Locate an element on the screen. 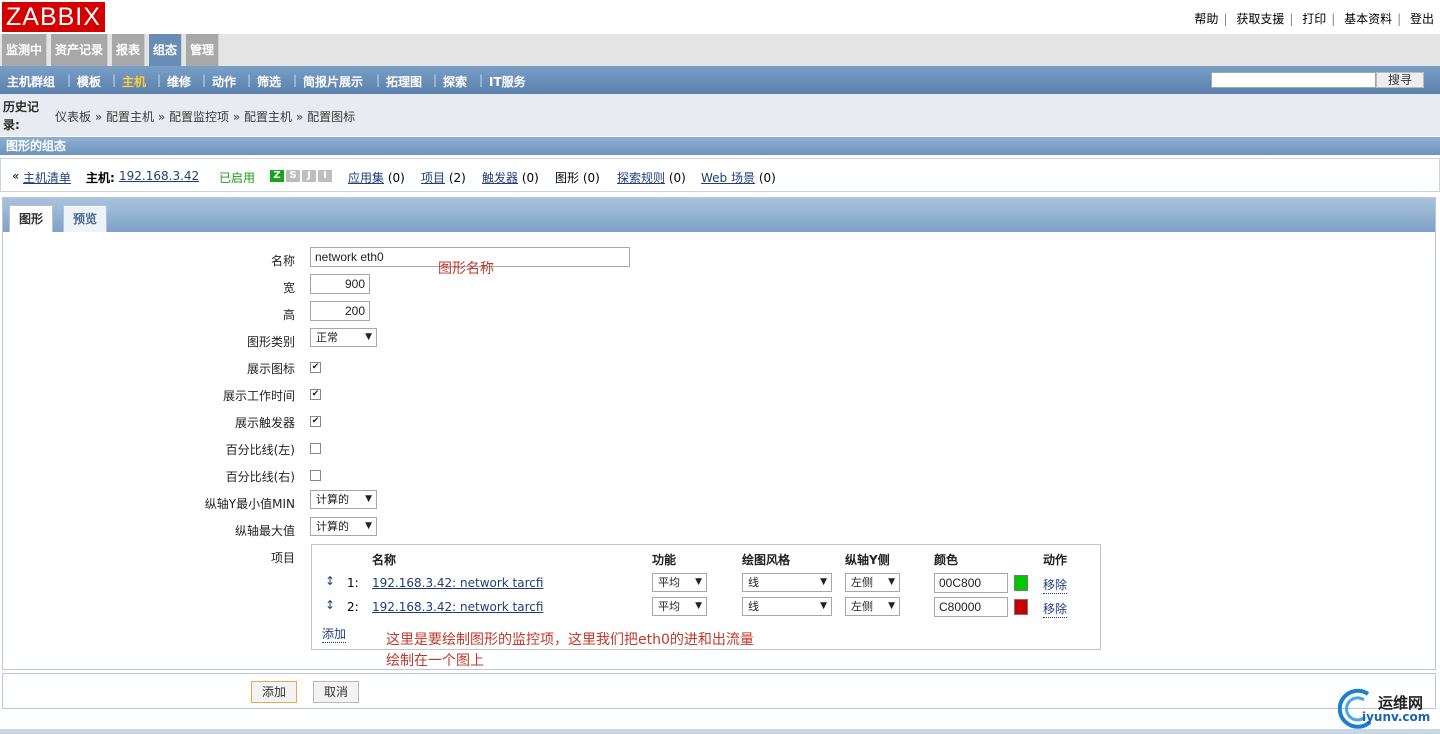 Image resolution: width=1440 pixels, height=734 pixels. show-worktime-checkbox: ✔ is located at coordinates (315, 394).